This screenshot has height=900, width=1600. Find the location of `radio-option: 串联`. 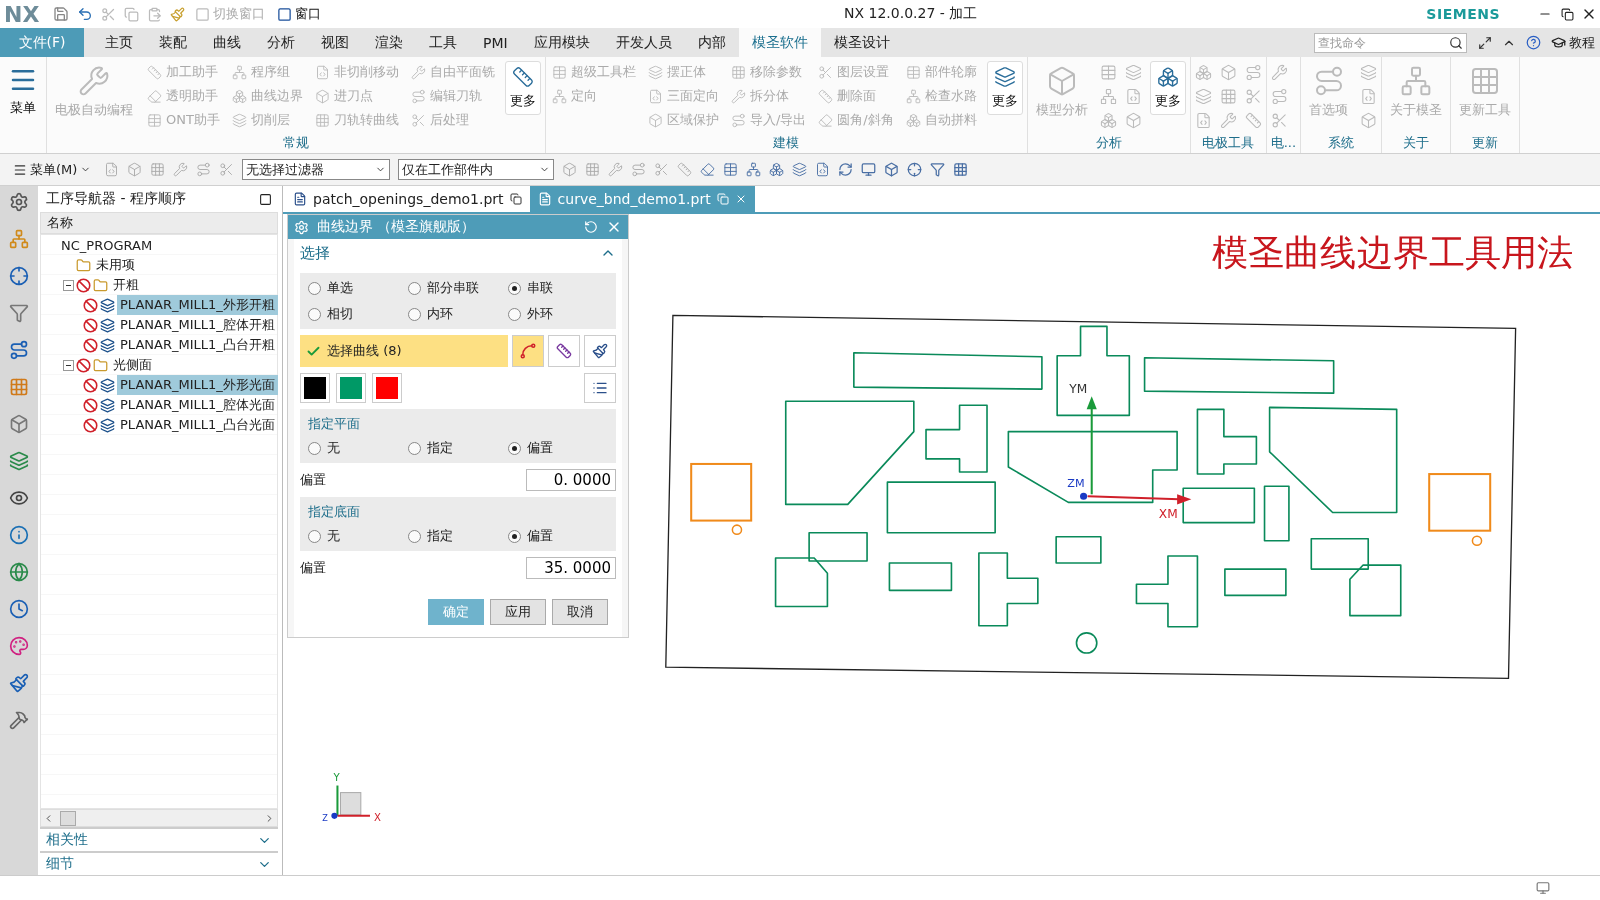

radio-option: 串联 is located at coordinates (558, 288).